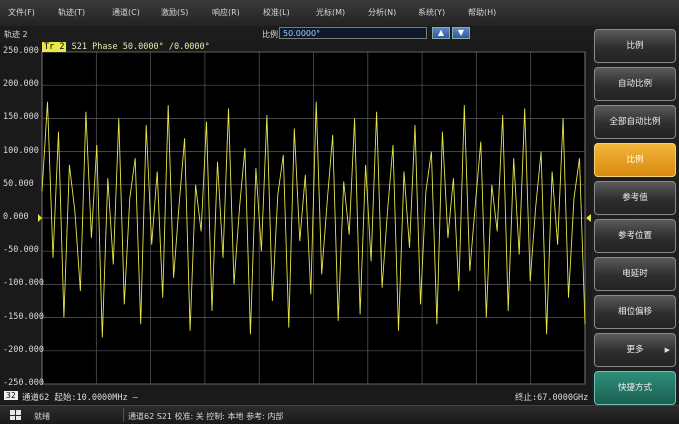 This screenshot has width=679, height=424. Describe the element at coordinates (42, 416) in the screenshot. I see `status-ready: 就绪` at that location.